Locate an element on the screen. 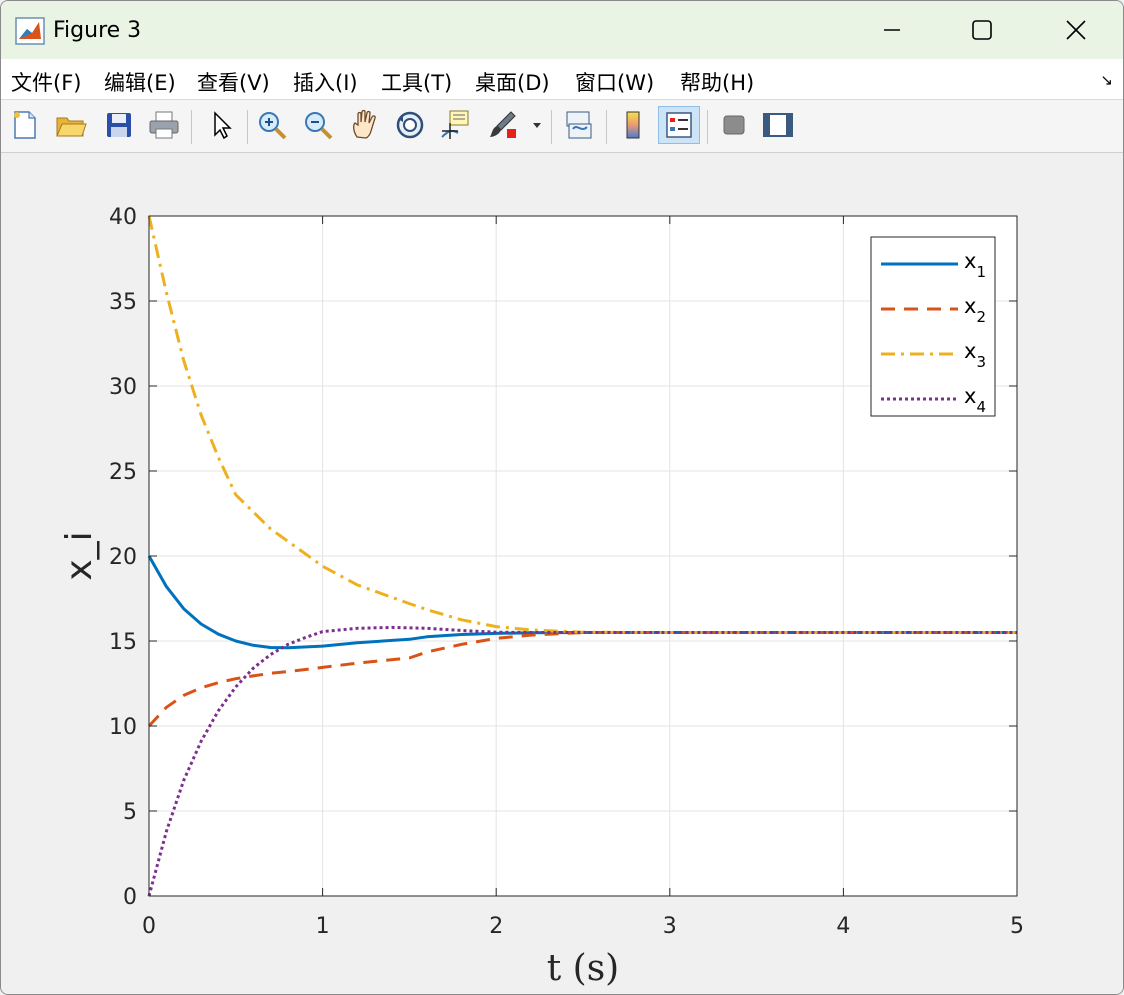 Image resolution: width=1124 pixels, height=995 pixels. zoom-out-icon is located at coordinates (318, 125).